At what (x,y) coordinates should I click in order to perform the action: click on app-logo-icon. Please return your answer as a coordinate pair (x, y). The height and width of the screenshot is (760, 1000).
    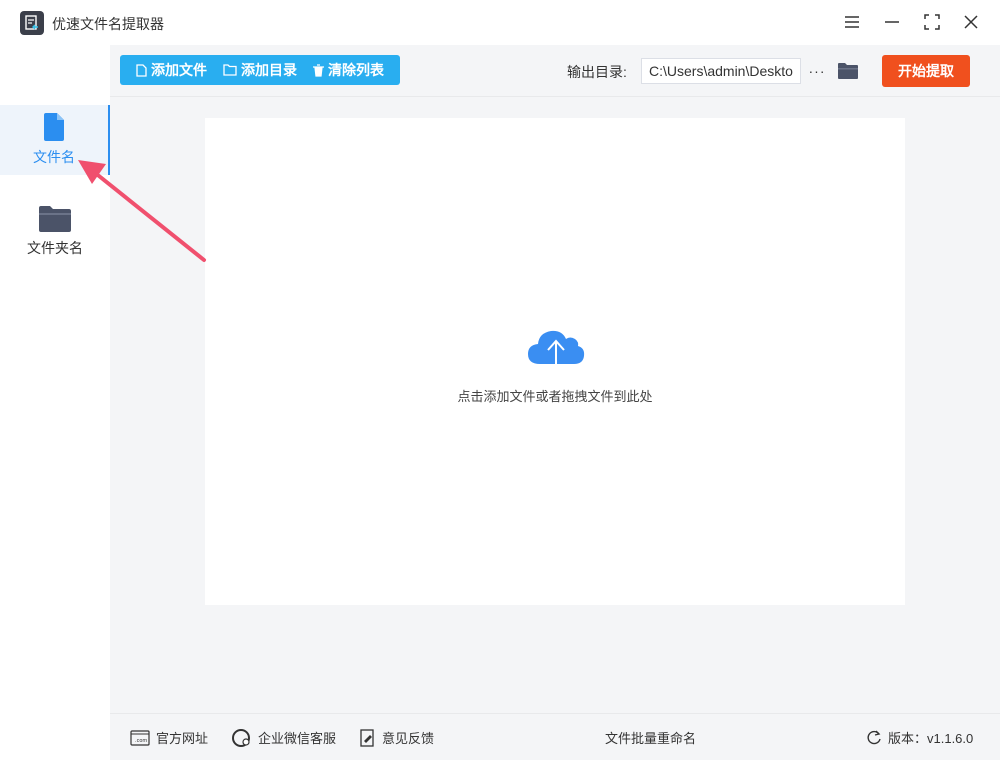
    Looking at the image, I should click on (32, 23).